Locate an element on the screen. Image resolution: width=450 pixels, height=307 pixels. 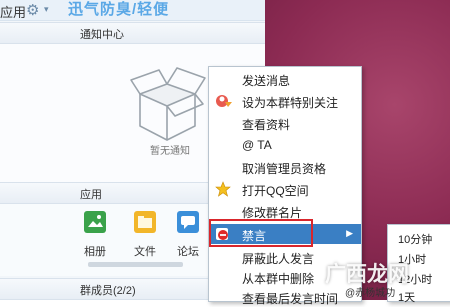
empty-notice-text: 暂无通知 is located at coordinates (170, 151).